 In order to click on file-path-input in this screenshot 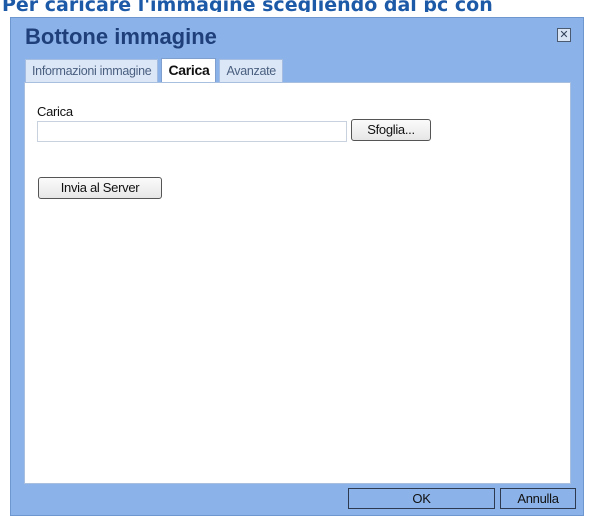, I will do `click(192, 131)`.